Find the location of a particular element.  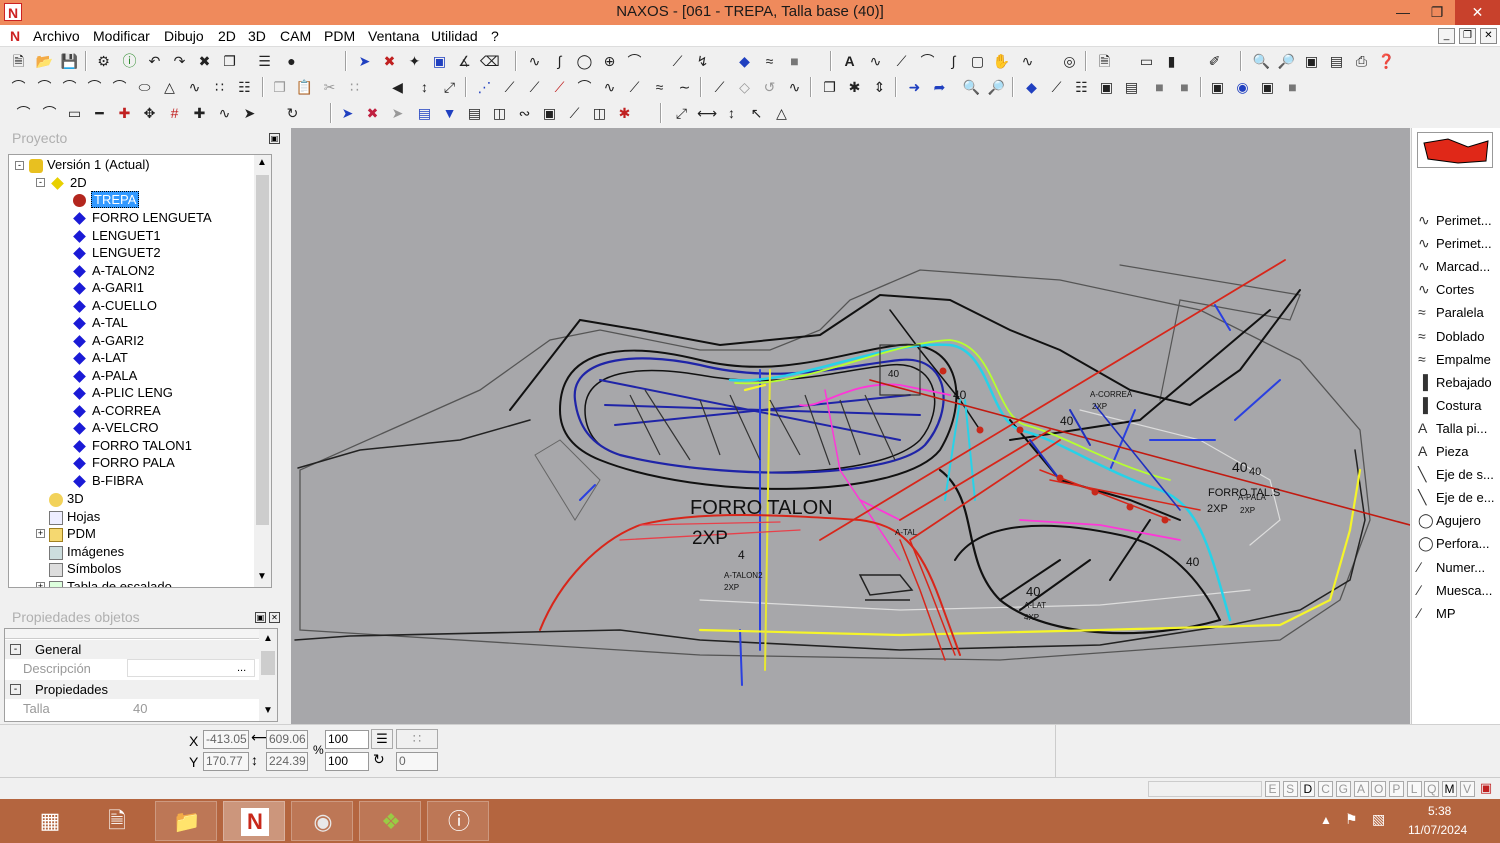

settings-icon: ⚙ is located at coordinates (103, 61).